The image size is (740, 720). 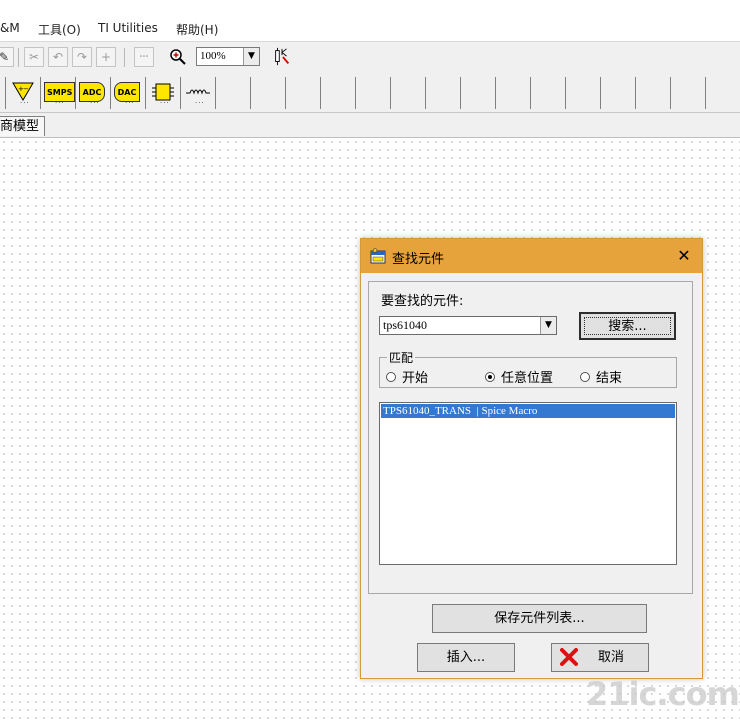 What do you see at coordinates (197, 29) in the screenshot?
I see `menu-item-help: 帮助(H)` at bounding box center [197, 29].